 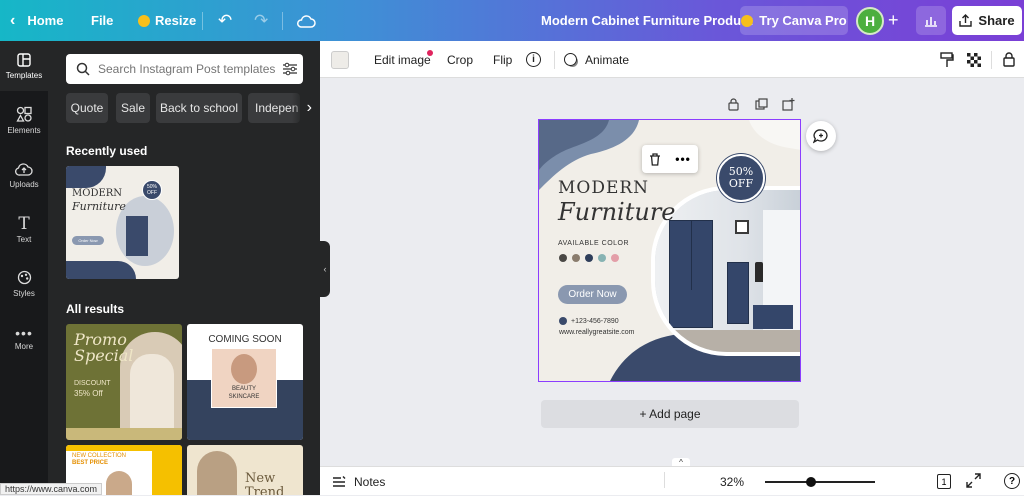 I want to click on notes-label: Notes, so click(x=370, y=481).